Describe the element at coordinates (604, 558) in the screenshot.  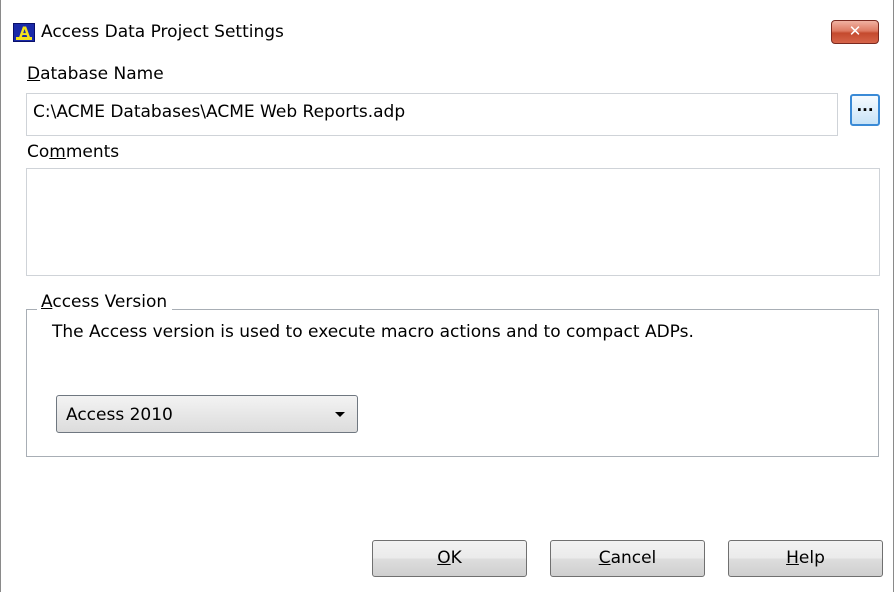
I see `cancel-accelerator: C` at that location.